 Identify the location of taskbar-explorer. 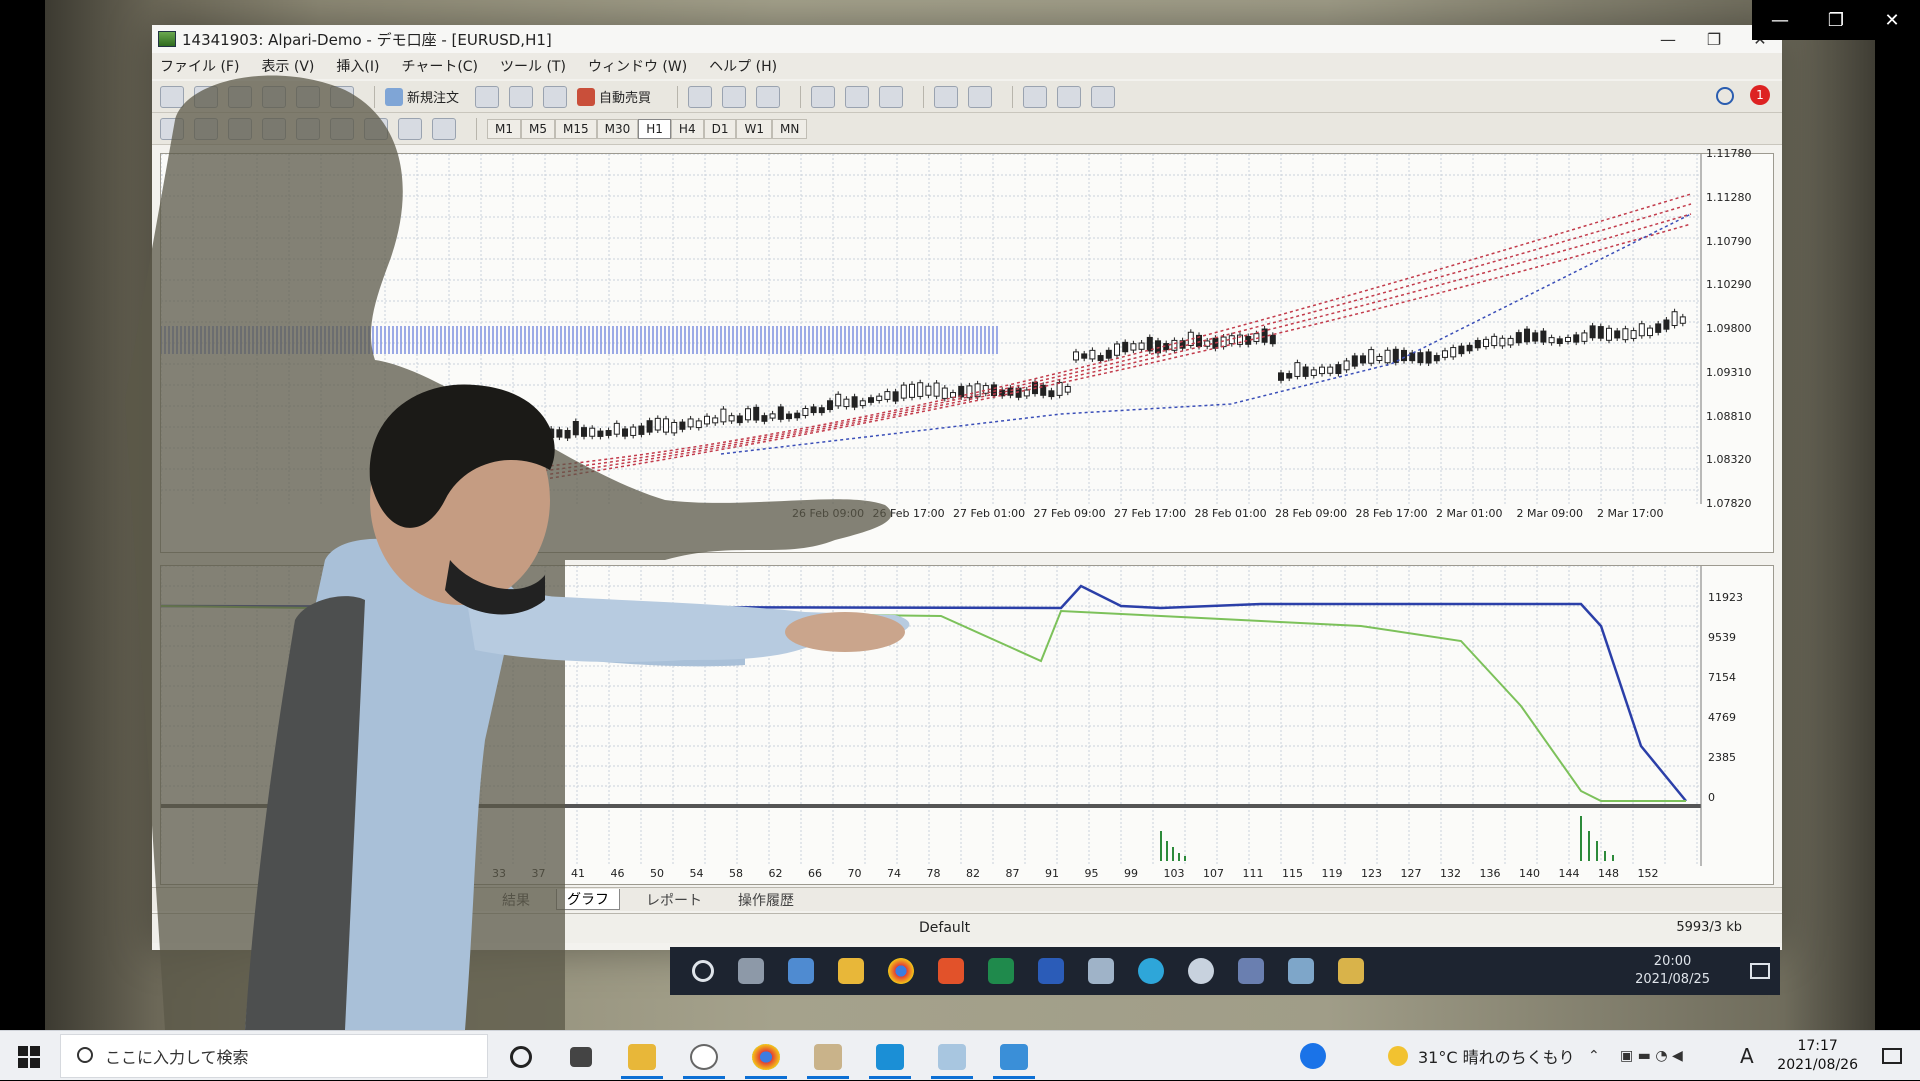
(642, 1057).